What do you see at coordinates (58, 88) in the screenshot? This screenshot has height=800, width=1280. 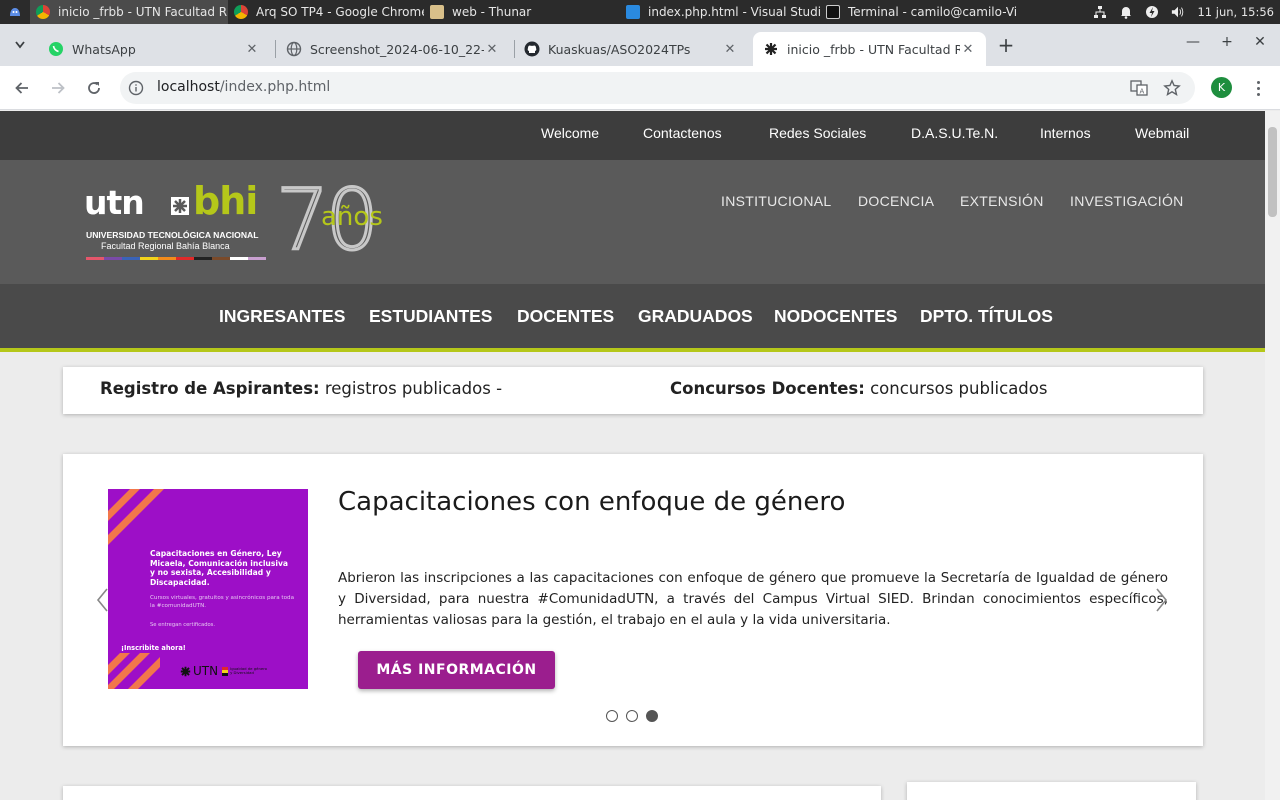 I see `forward-button` at bounding box center [58, 88].